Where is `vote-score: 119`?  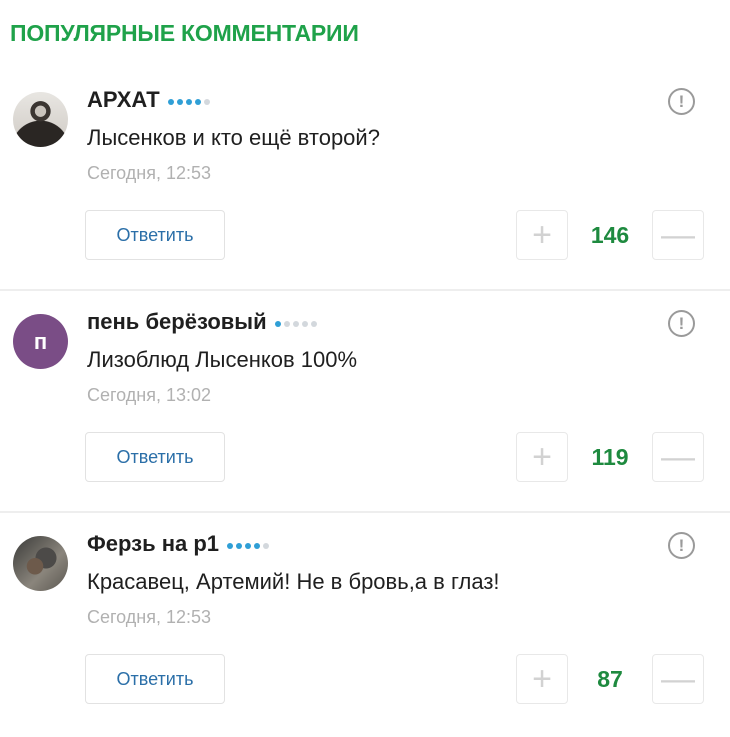 vote-score: 119 is located at coordinates (610, 456).